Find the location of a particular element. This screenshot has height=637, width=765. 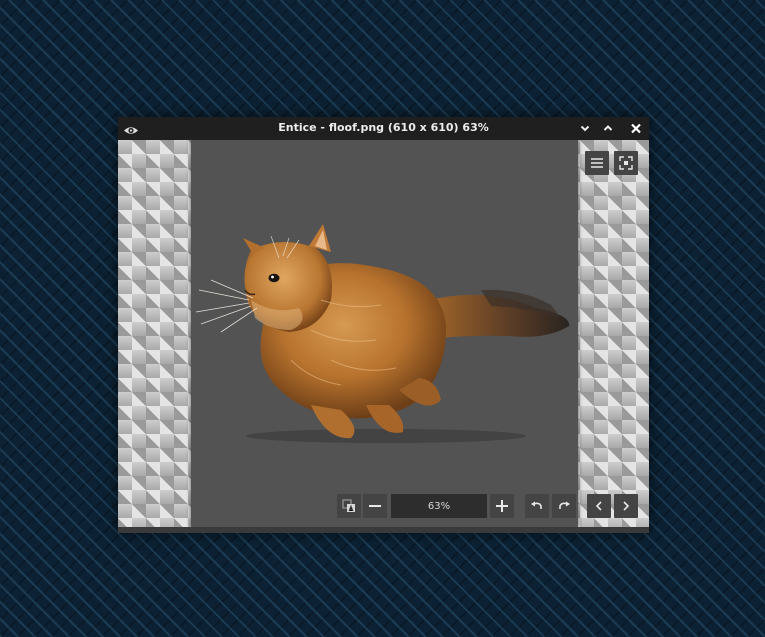

zoom-fit-icon is located at coordinates (349, 506).